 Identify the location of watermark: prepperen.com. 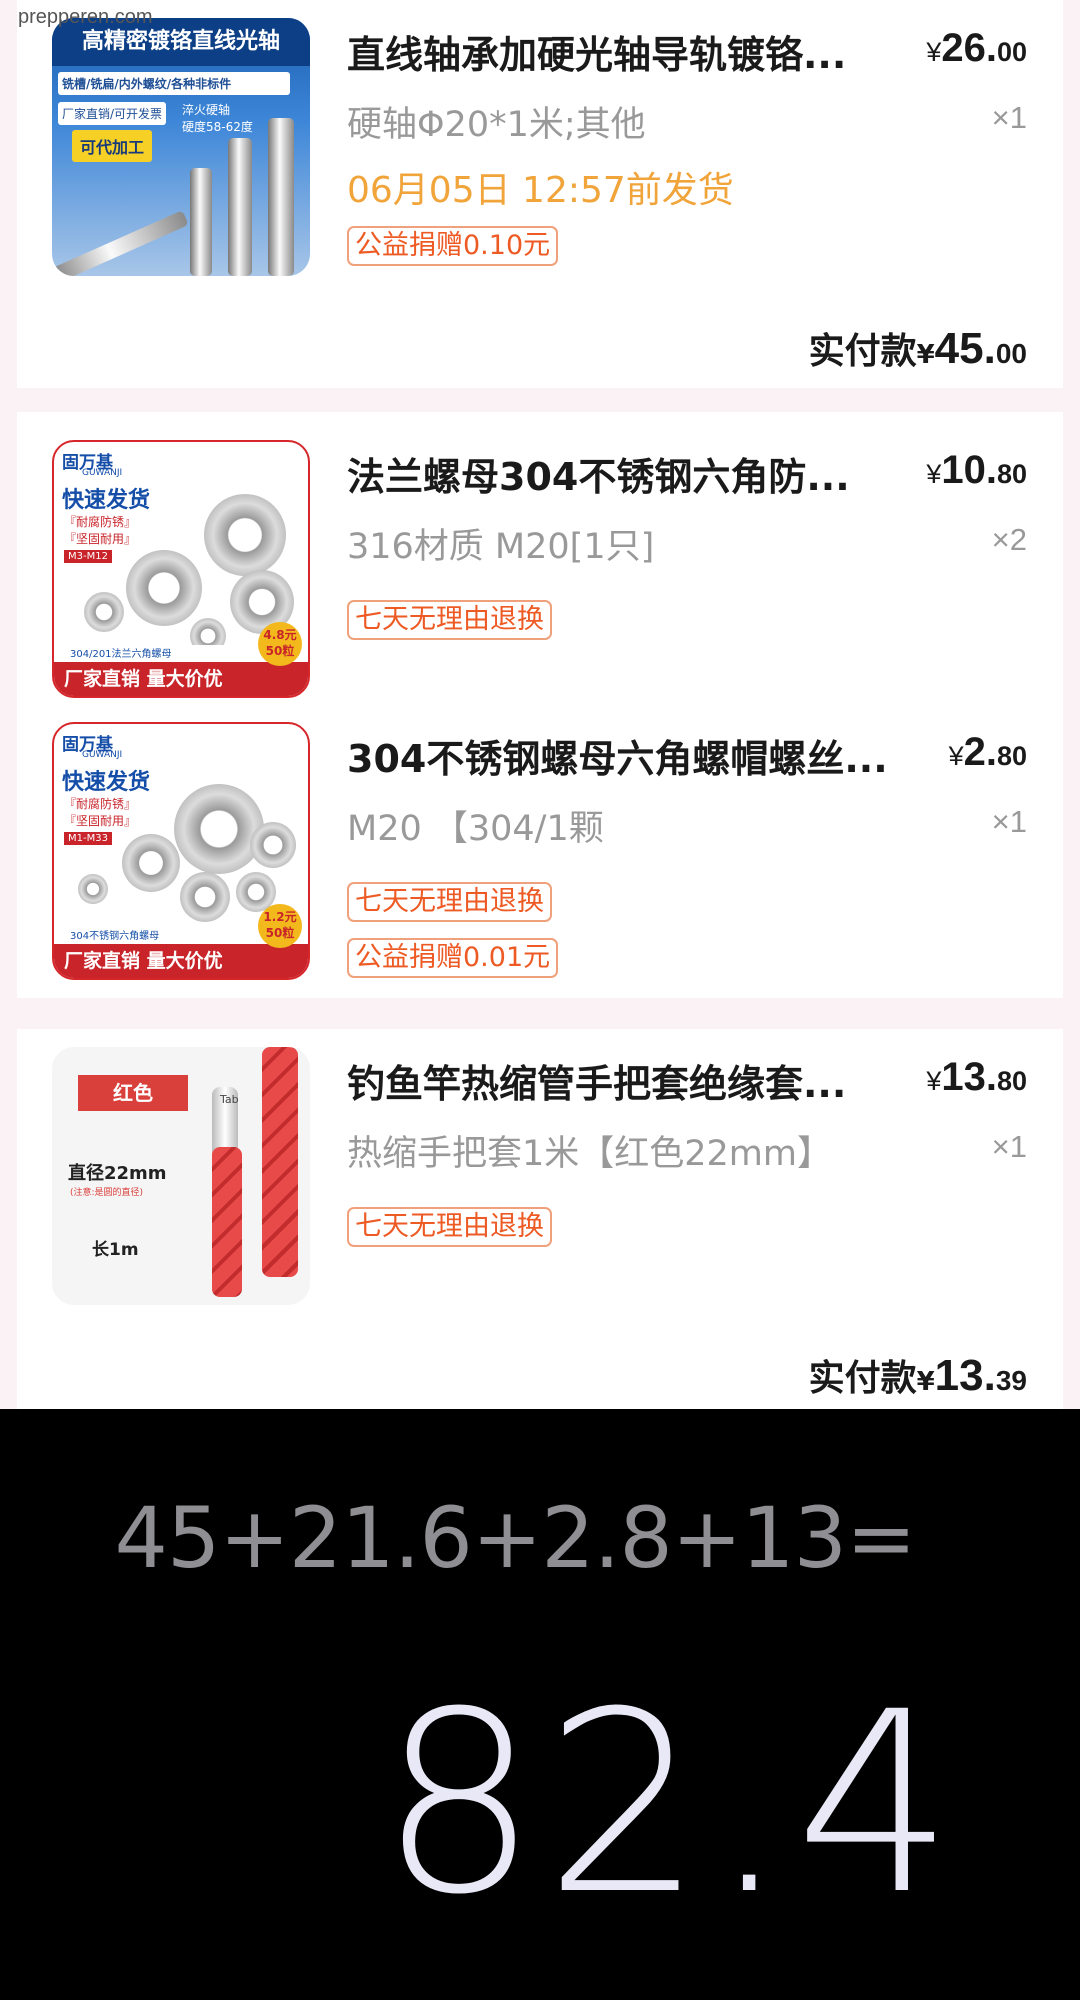
(85, 17).